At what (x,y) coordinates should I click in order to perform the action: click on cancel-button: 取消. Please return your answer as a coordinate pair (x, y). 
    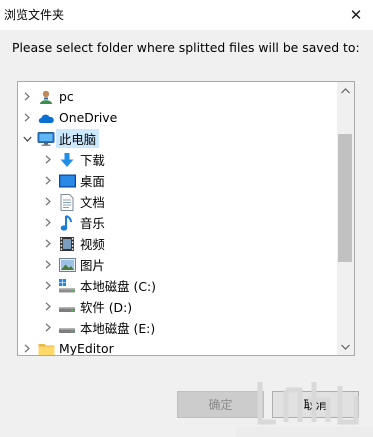
    Looking at the image, I should click on (315, 404).